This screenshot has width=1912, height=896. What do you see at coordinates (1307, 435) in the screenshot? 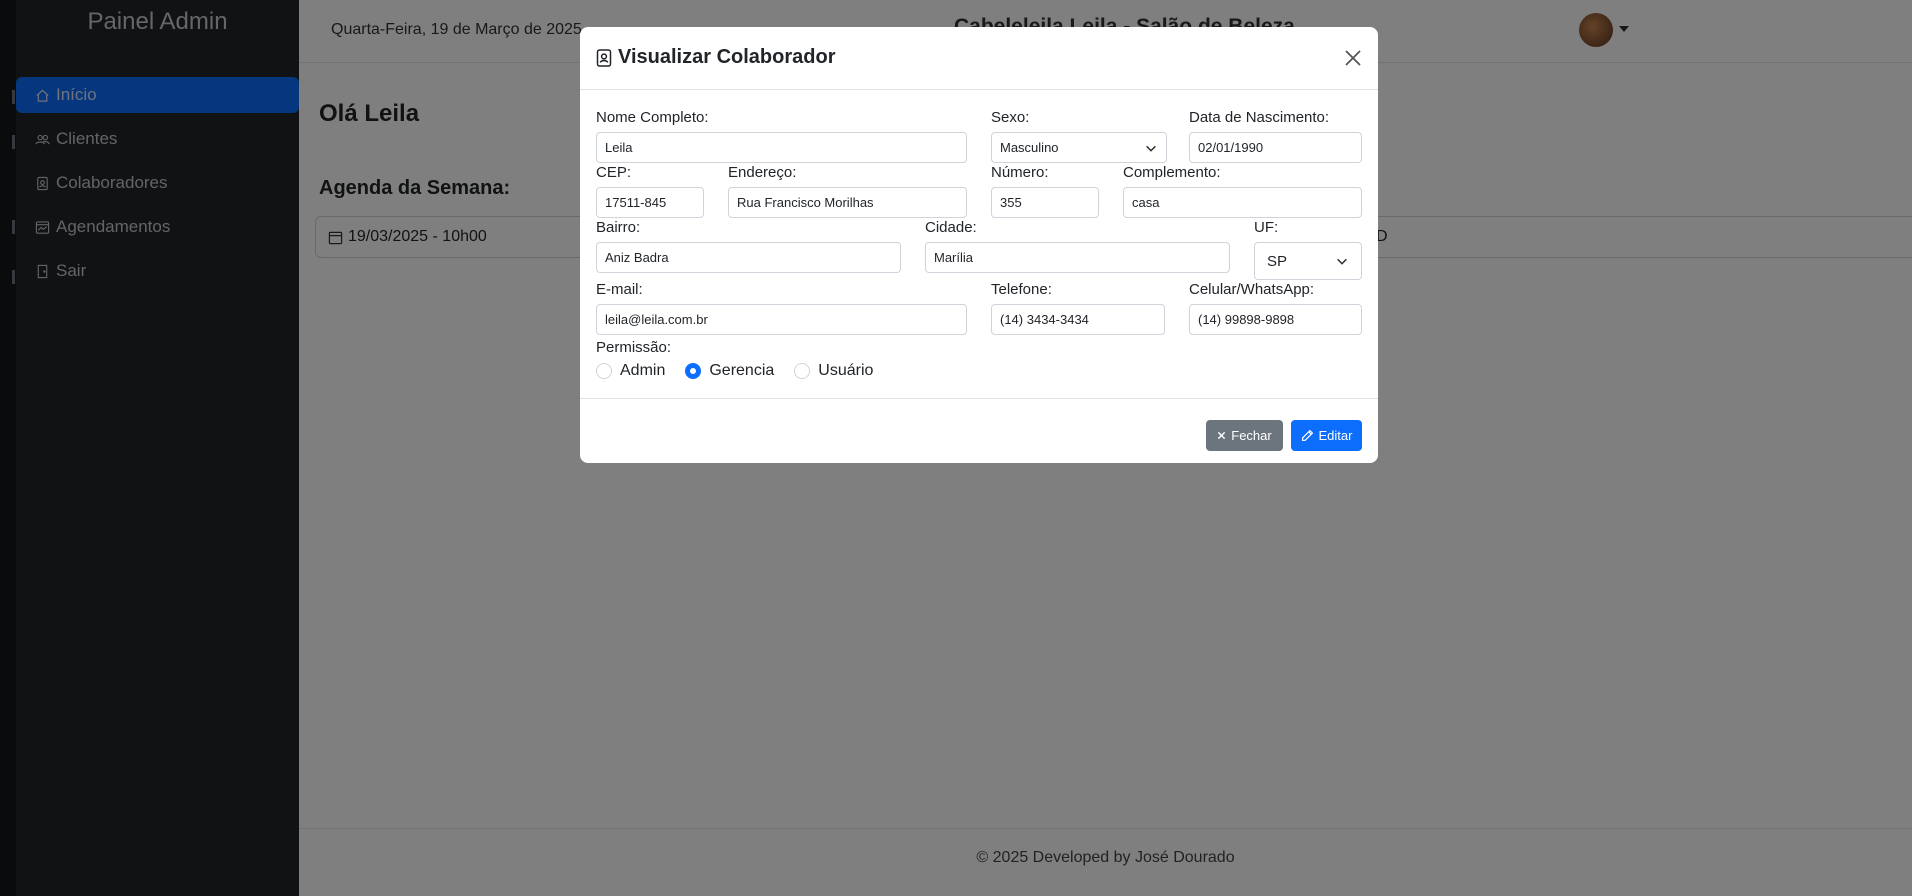
I see `pencil-icon` at bounding box center [1307, 435].